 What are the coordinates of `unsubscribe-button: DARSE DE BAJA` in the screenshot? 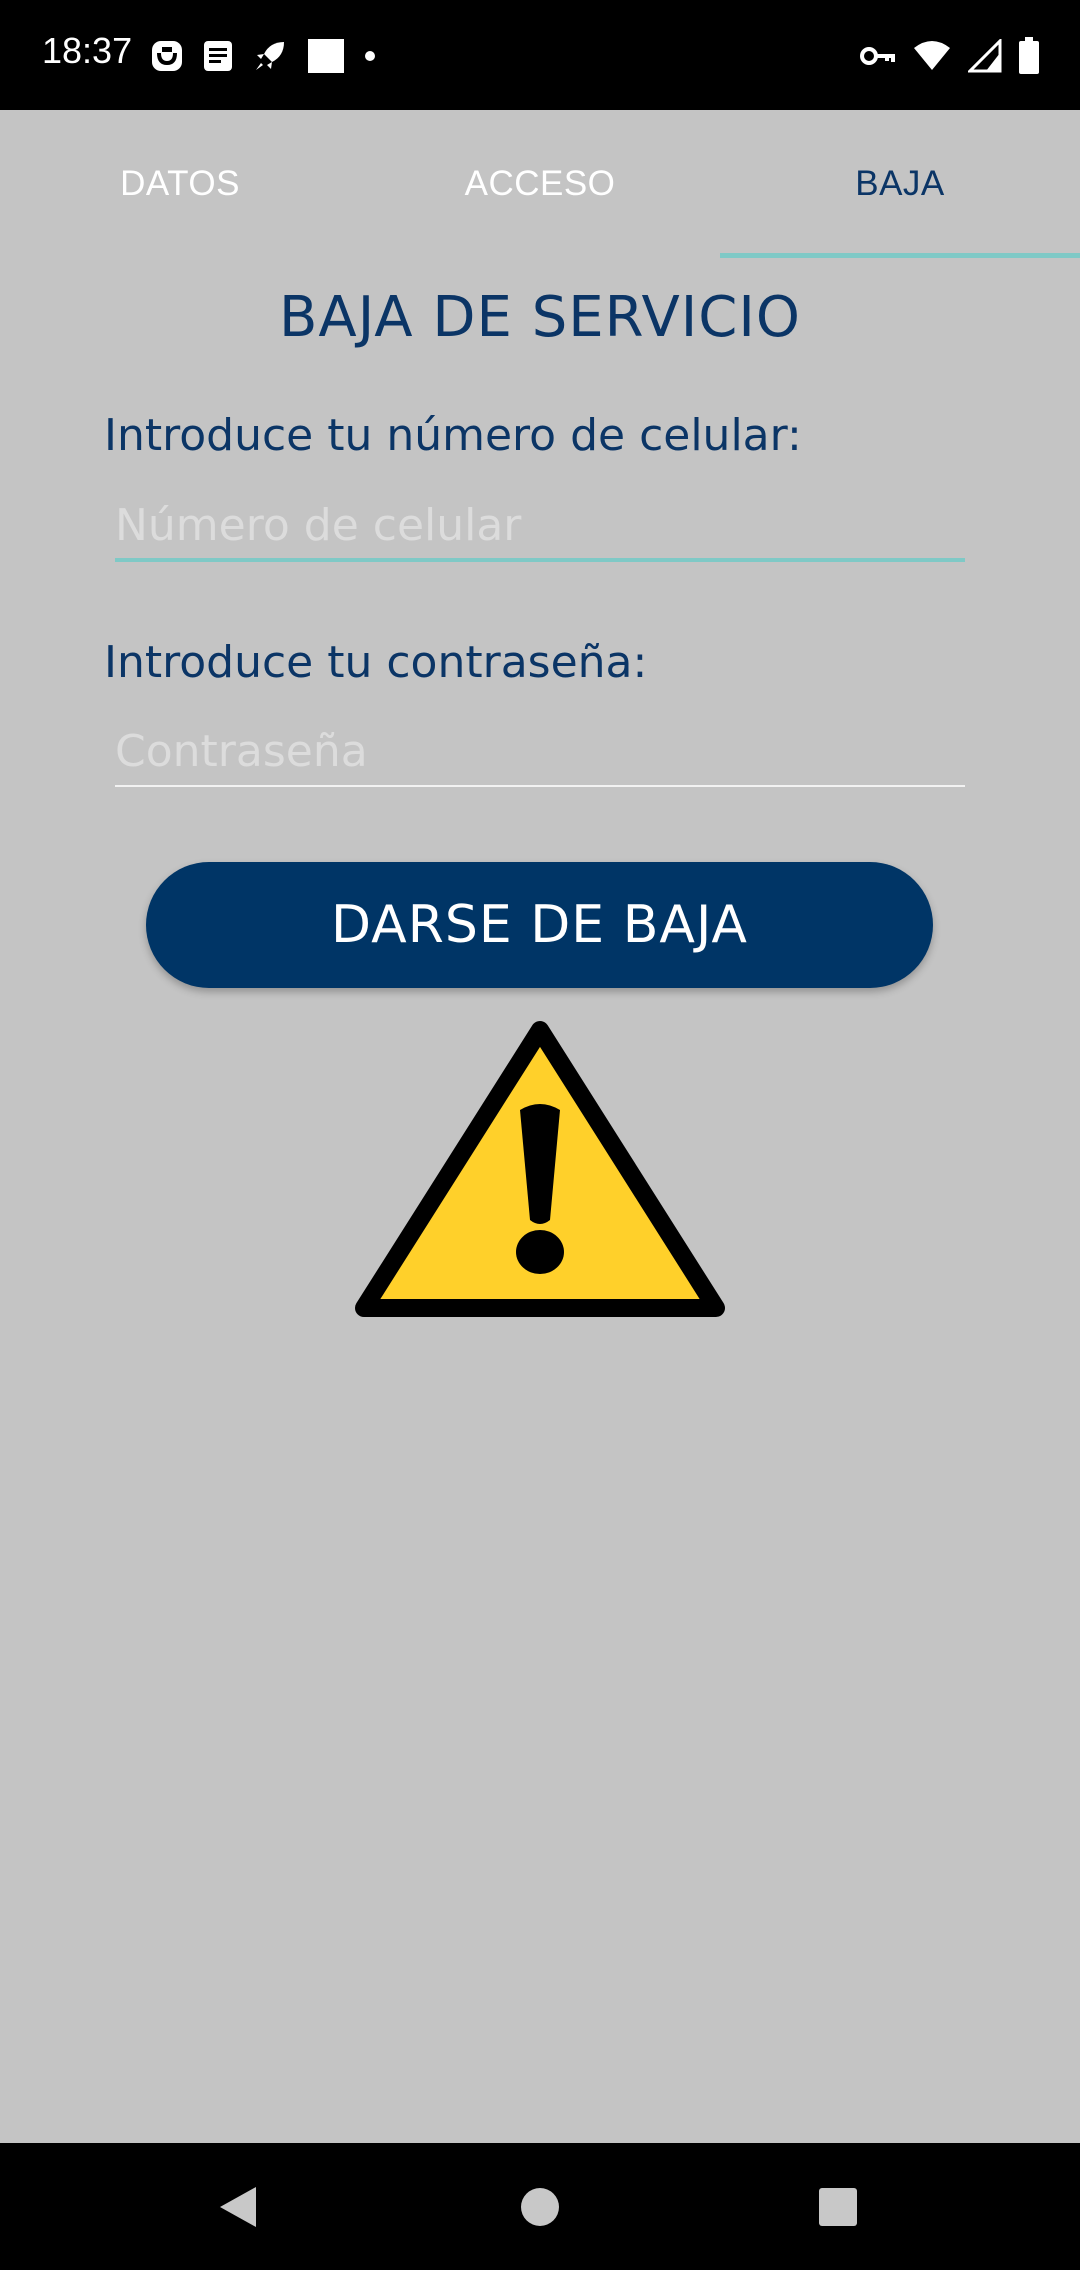 It's located at (539, 925).